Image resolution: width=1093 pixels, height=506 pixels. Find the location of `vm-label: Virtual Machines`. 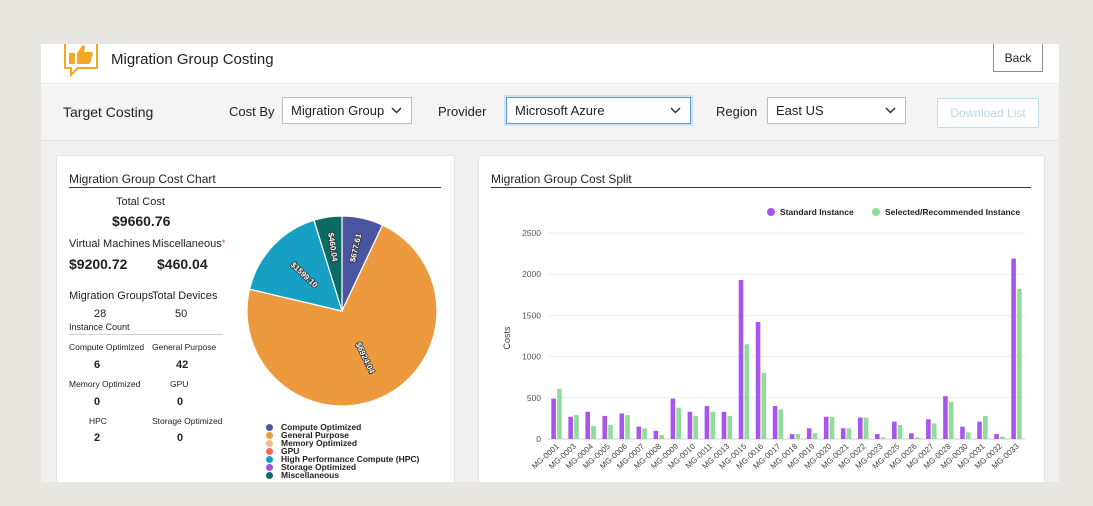

vm-label: Virtual Machines is located at coordinates (110, 244).